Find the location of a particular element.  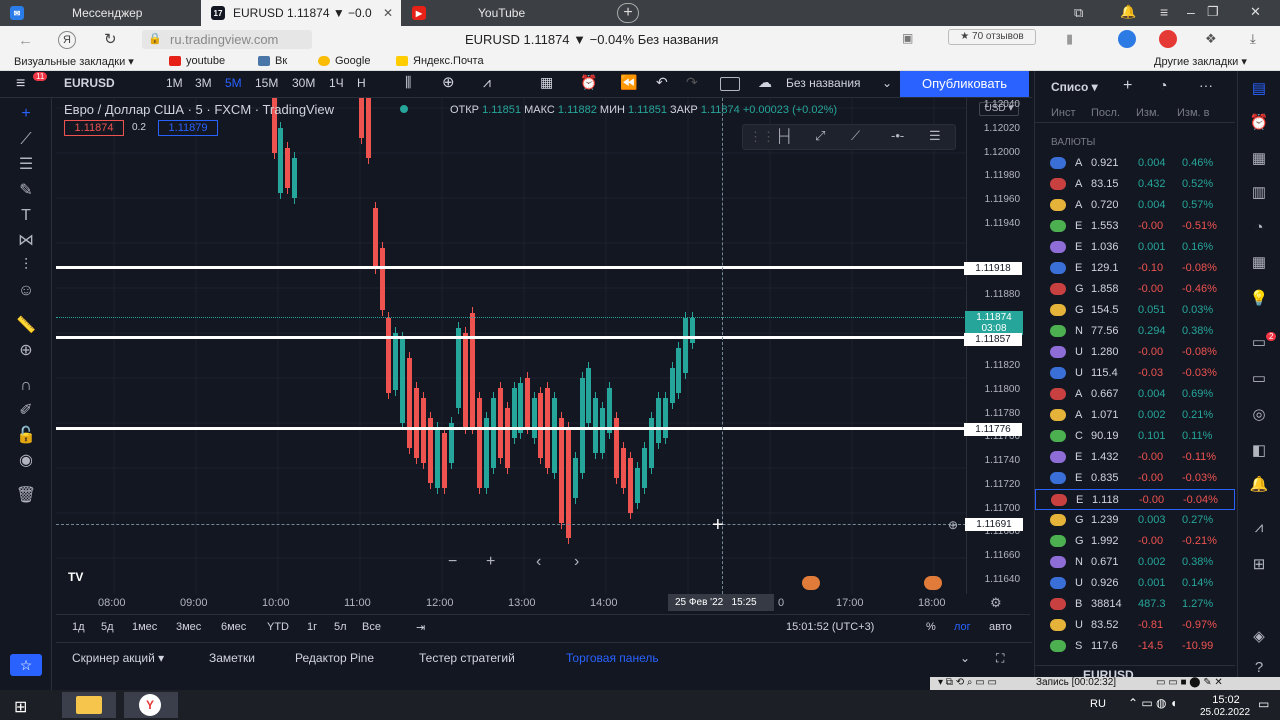

column-header: Посл. is located at coordinates (1105, 113).